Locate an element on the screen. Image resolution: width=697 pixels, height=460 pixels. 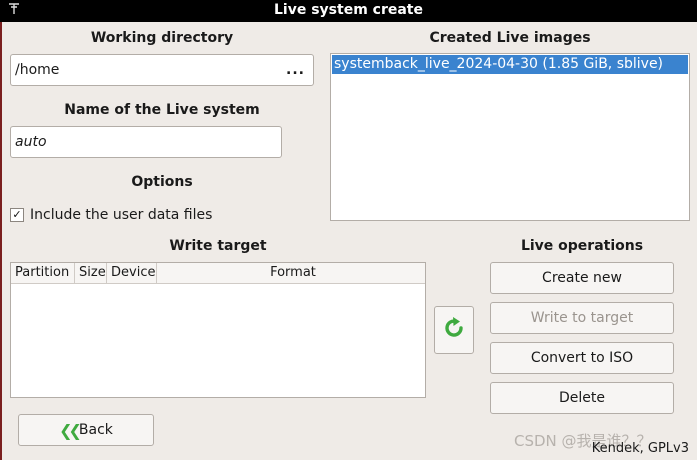
write-target-heading: Write target is located at coordinates (218, 246).